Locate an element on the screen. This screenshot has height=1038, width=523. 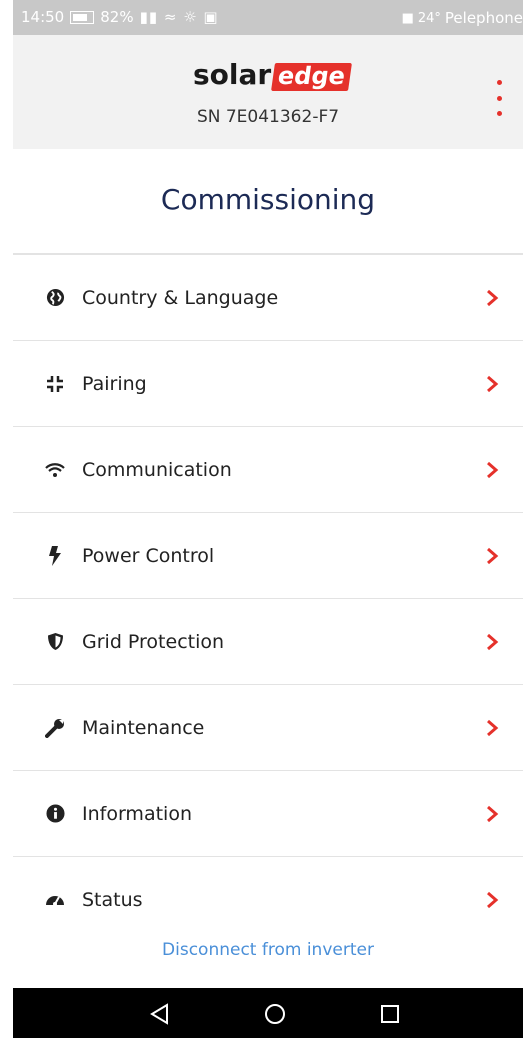
logo-solar-text: solar is located at coordinates (232, 74).